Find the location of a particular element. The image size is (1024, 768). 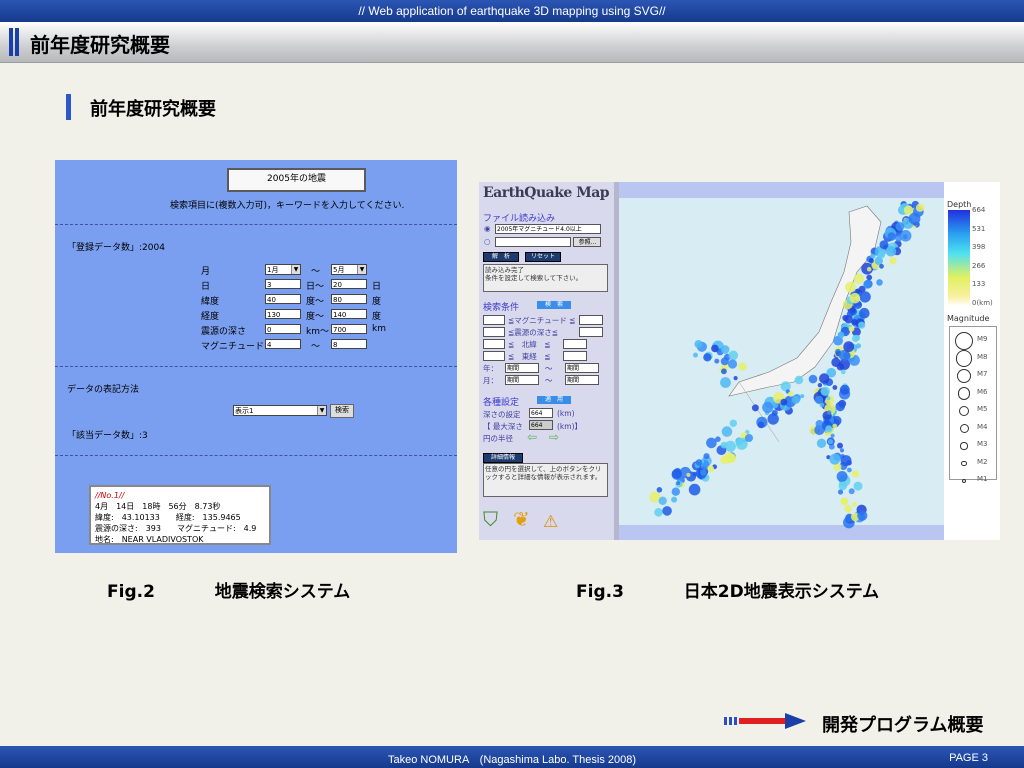

detail-textarea: 任意の円を選択して、上のボタンをクリックすると詳細な情報が表示されます。 is located at coordinates (545, 480).